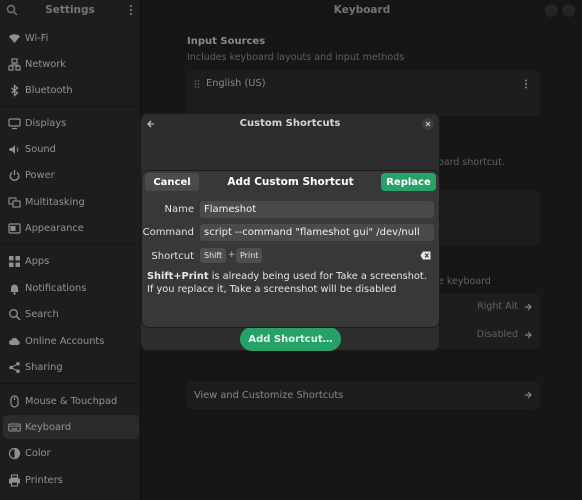 The width and height of the screenshot is (582, 500). I want to click on backspace-icon, so click(425, 255).